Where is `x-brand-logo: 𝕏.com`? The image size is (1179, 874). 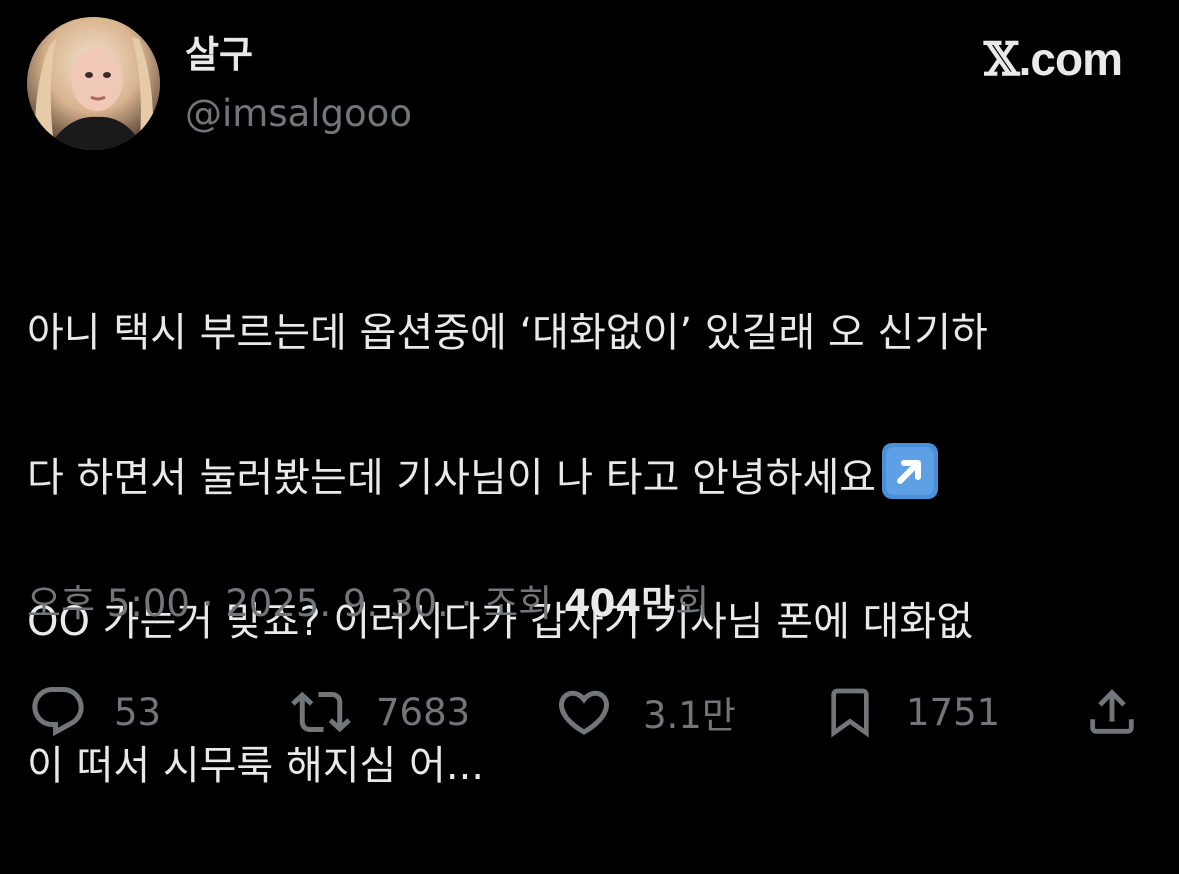 x-brand-logo: 𝕏.com is located at coordinates (1053, 59).